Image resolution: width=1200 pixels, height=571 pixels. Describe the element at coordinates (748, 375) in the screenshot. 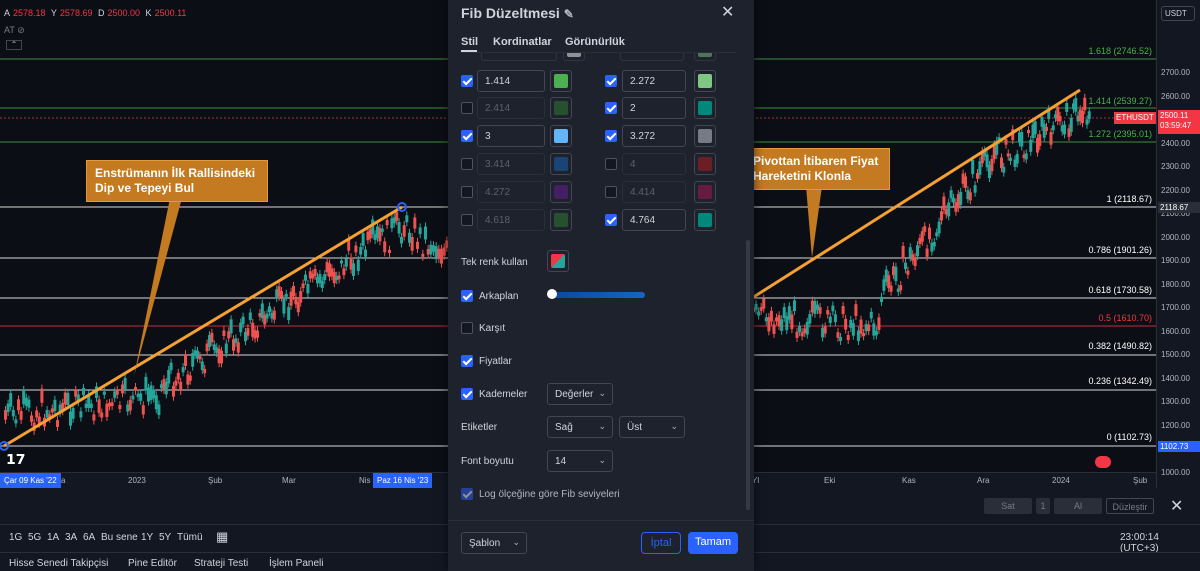

I see `dialog-scrollbar` at that location.